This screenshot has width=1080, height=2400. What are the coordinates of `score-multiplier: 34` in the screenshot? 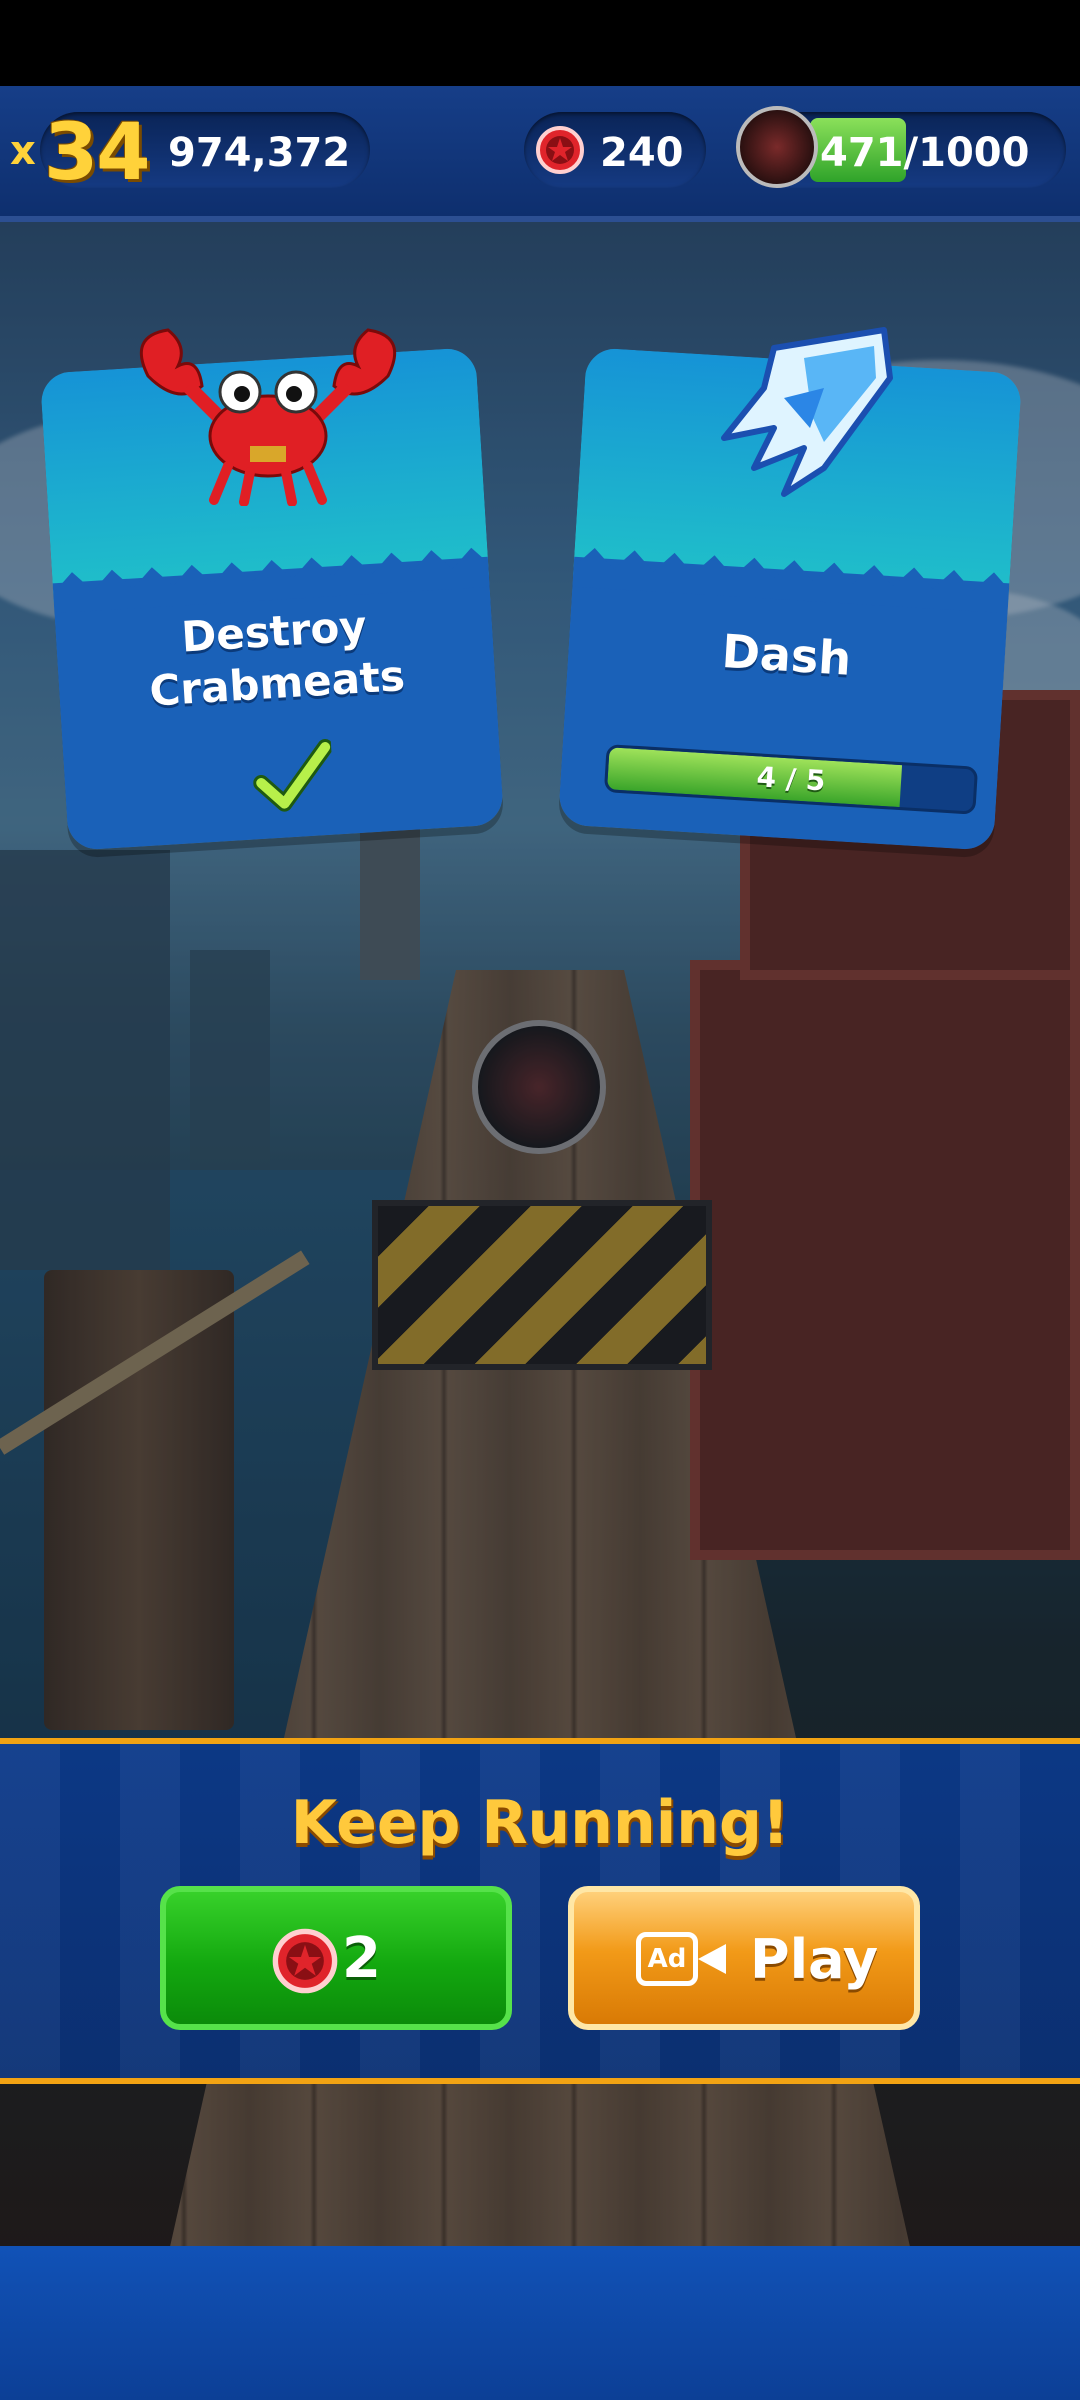 It's located at (97, 153).